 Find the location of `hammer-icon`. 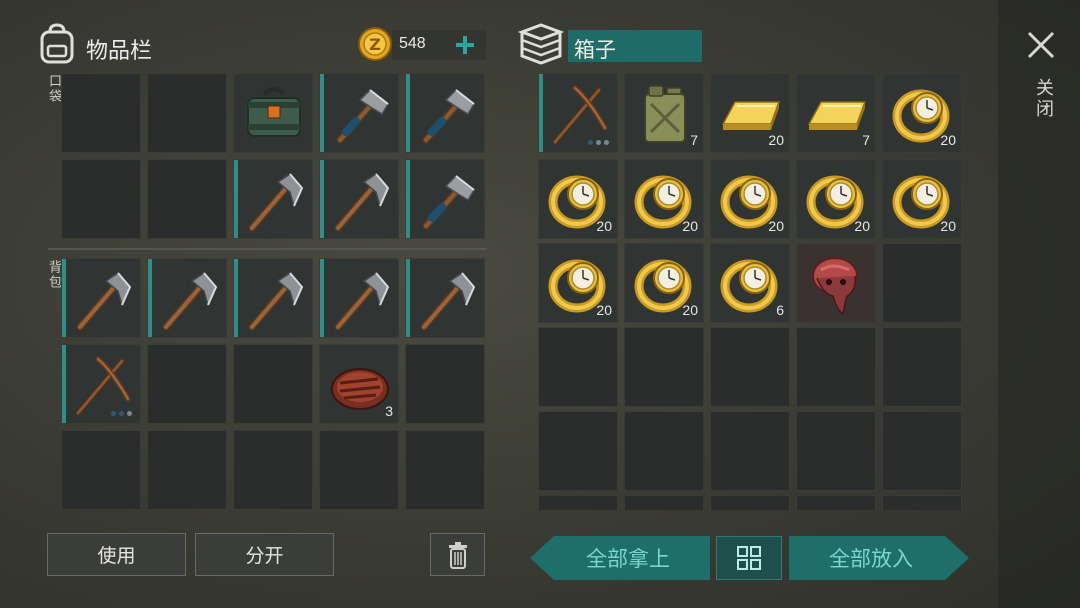

hammer-icon is located at coordinates (446, 114).